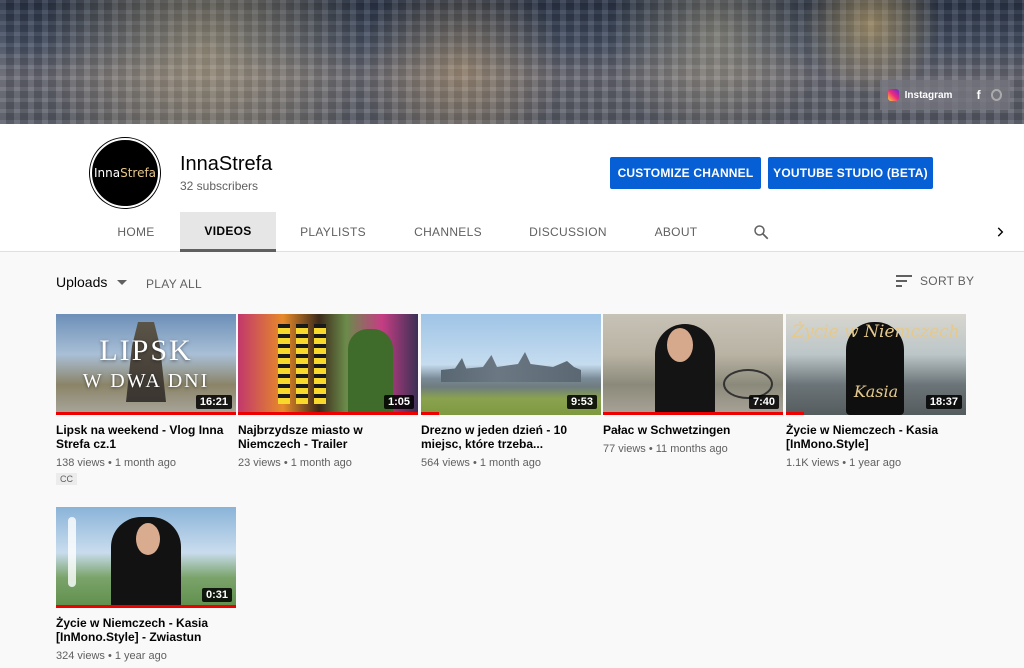 This screenshot has height=668, width=1024. I want to click on video-duration: 18:37, so click(943, 402).